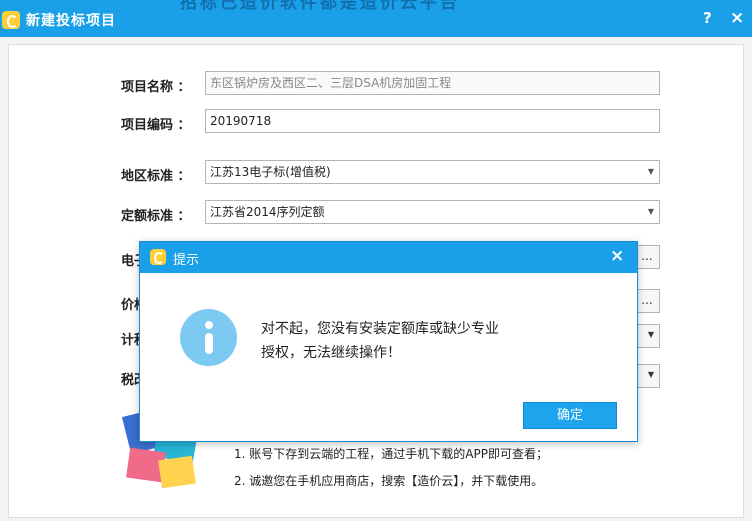 This screenshot has height=521, width=752. What do you see at coordinates (376, 18) in the screenshot?
I see `window-titlebar: 招标已造价软件都是造价云平台 新建投标项目 ? ×` at bounding box center [376, 18].